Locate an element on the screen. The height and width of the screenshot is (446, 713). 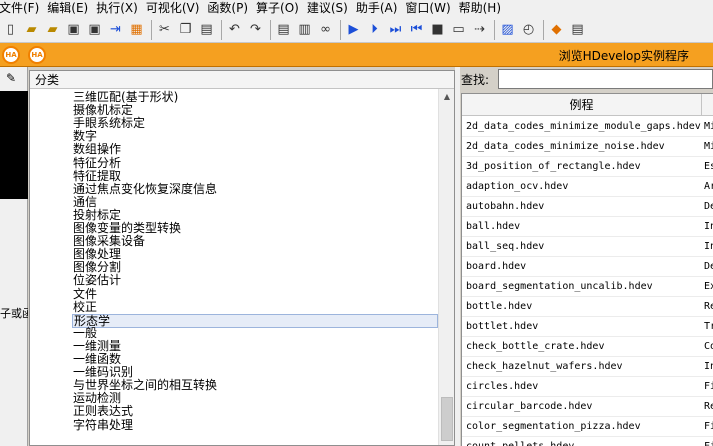
example-name: check_bottle_crate.hdev is located at coordinates (535, 346).